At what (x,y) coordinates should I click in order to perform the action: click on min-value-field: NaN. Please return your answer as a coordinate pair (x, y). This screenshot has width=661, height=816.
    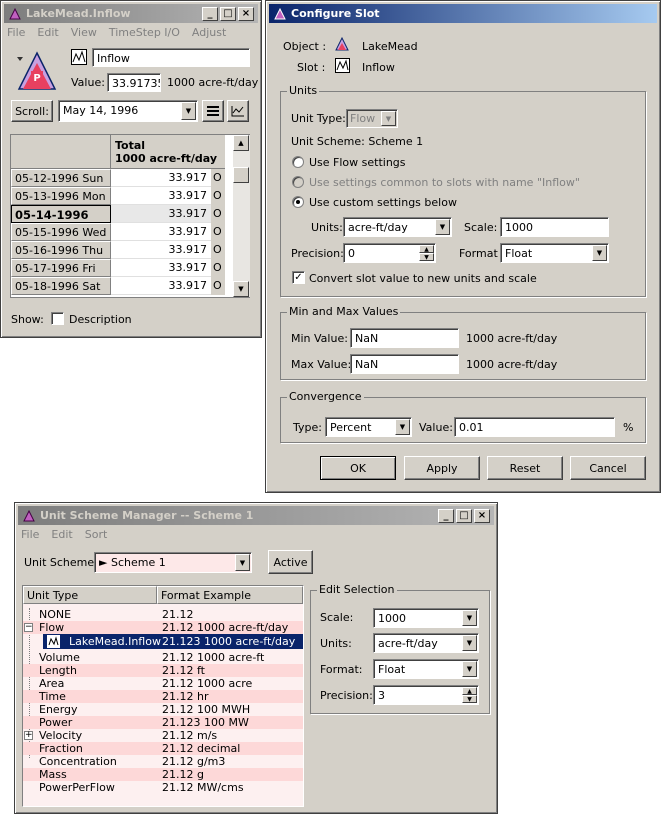
    Looking at the image, I should click on (404, 338).